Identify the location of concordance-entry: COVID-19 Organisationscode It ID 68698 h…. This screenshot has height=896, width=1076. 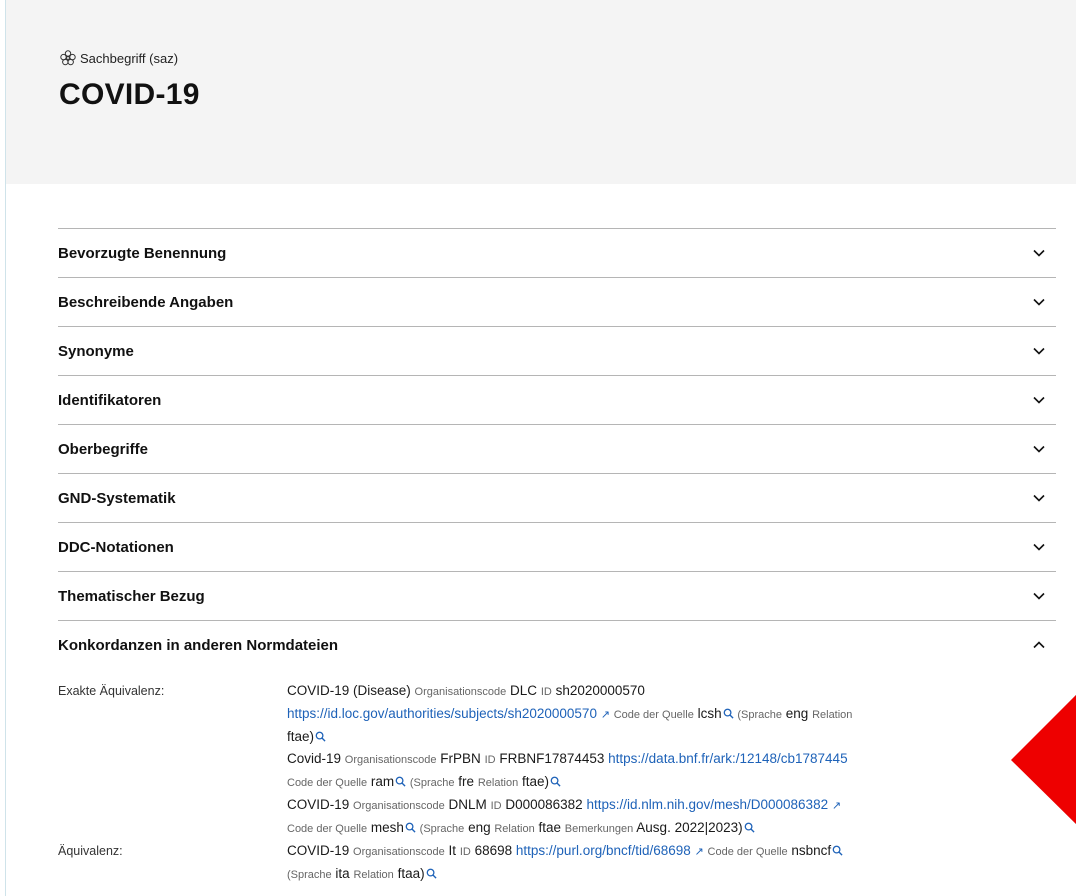
(681, 863).